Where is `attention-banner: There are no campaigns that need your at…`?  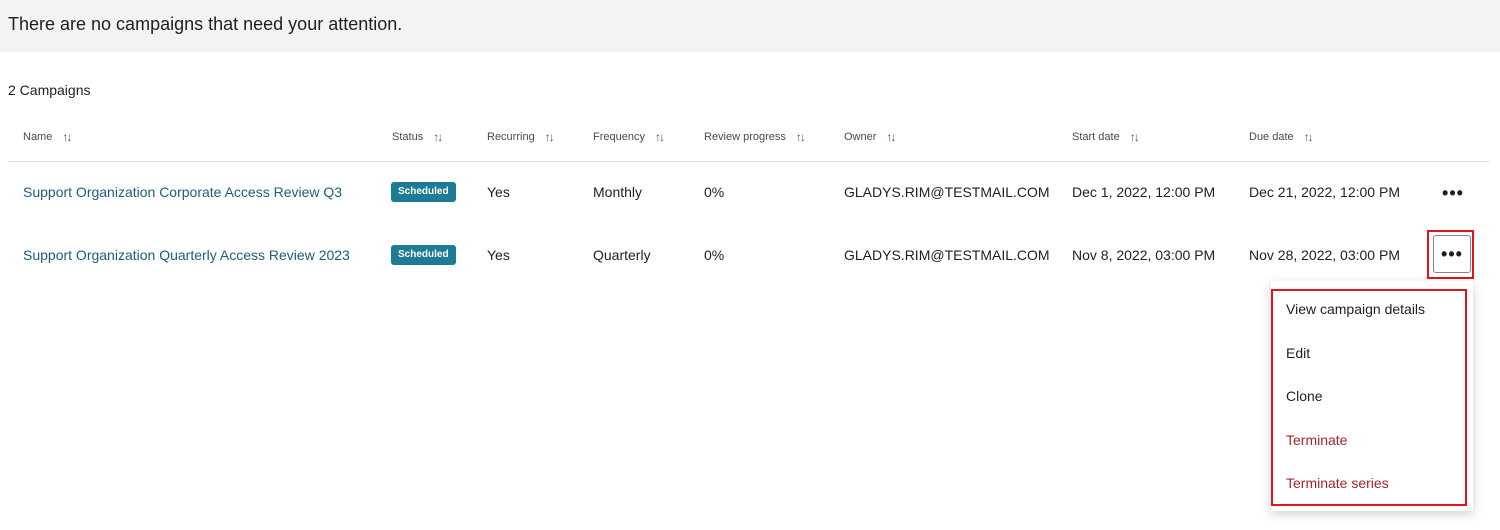
attention-banner: There are no campaigns that need your at… is located at coordinates (750, 26).